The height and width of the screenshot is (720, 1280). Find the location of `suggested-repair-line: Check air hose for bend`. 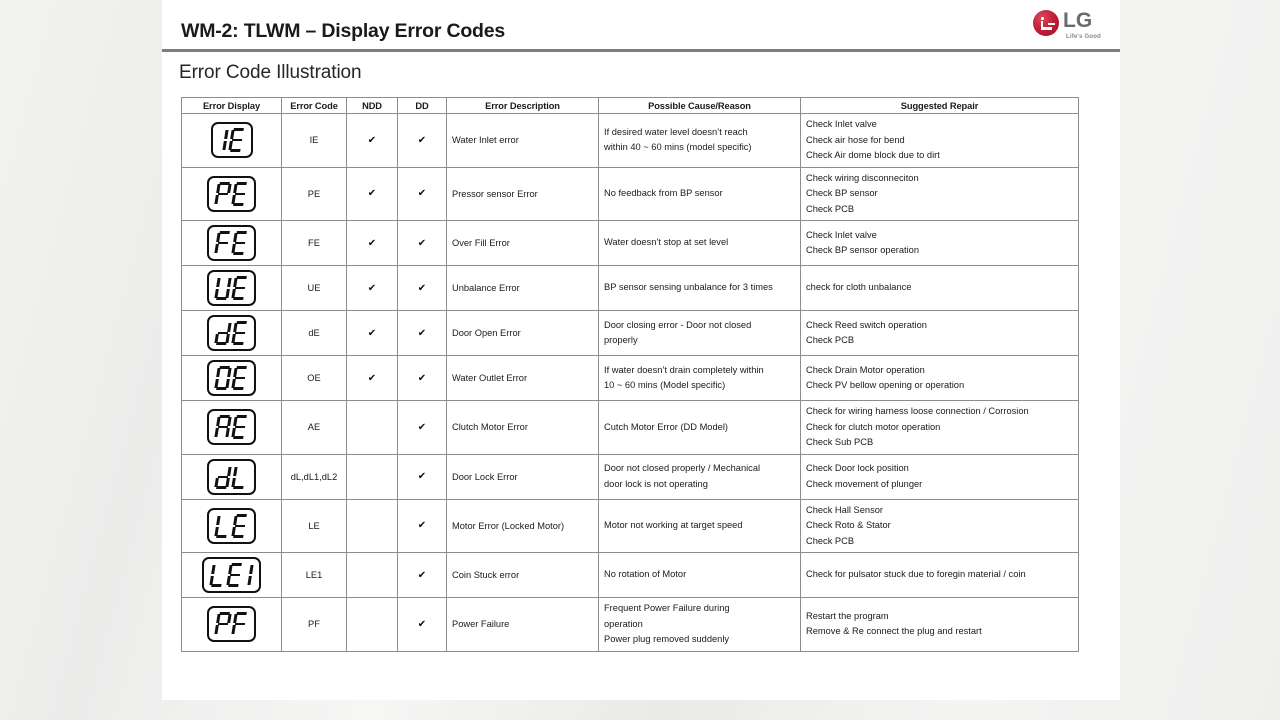

suggested-repair-line: Check air hose for bend is located at coordinates (855, 139).